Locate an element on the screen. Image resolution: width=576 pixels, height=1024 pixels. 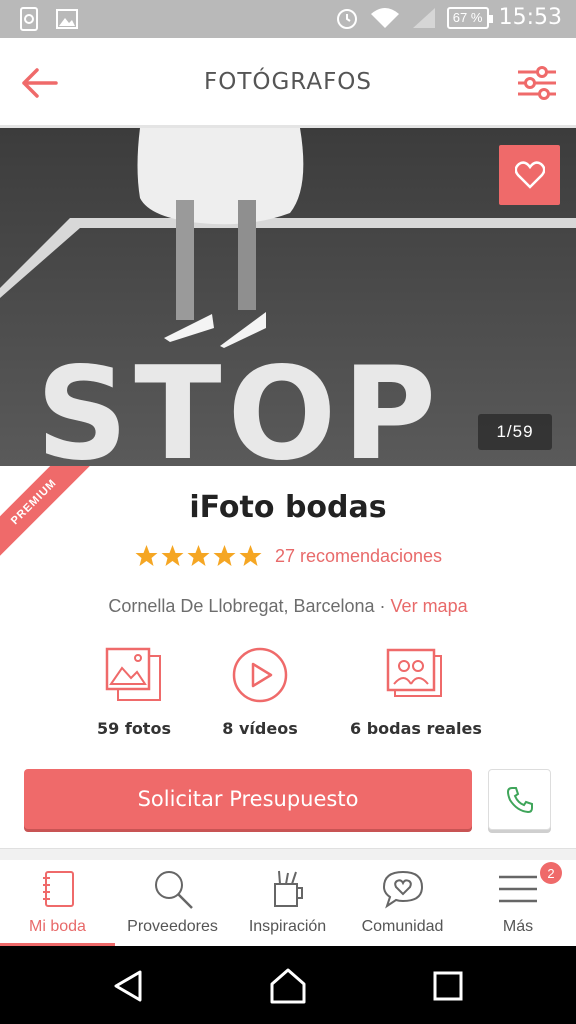
call-button is located at coordinates (519, 799).